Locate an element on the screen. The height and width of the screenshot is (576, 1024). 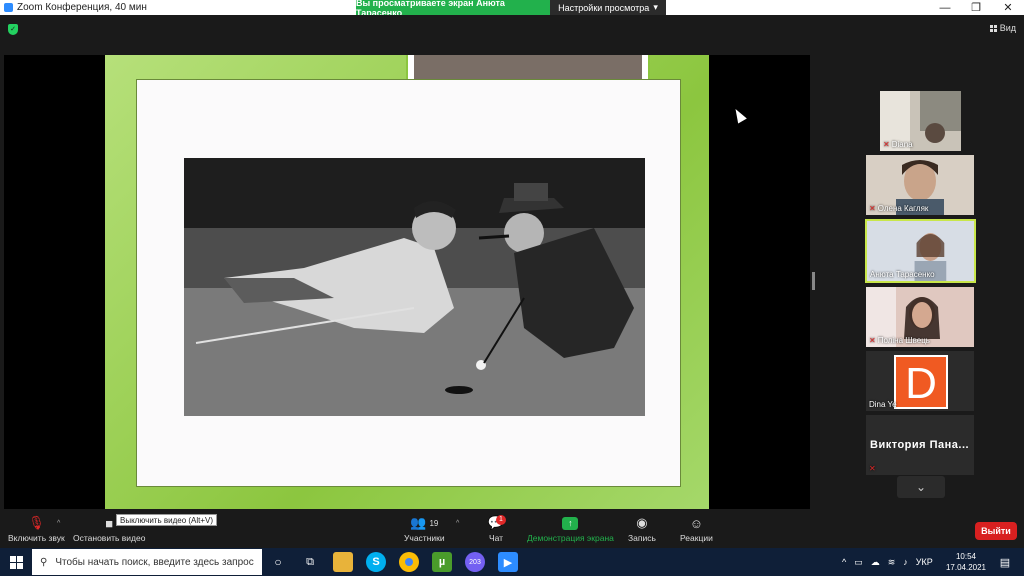
minimize-button: — is located at coordinates (945, 7).